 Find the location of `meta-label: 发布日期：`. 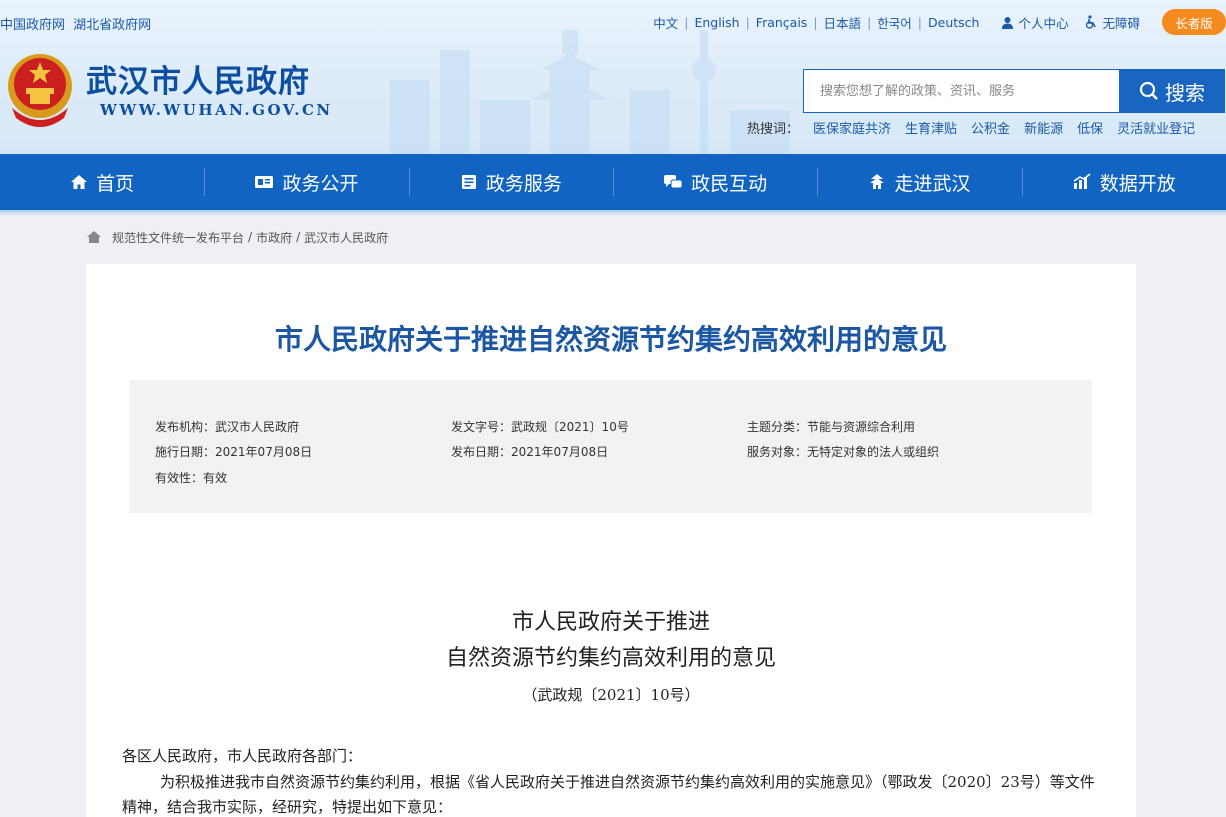

meta-label: 发布日期： is located at coordinates (481, 452).